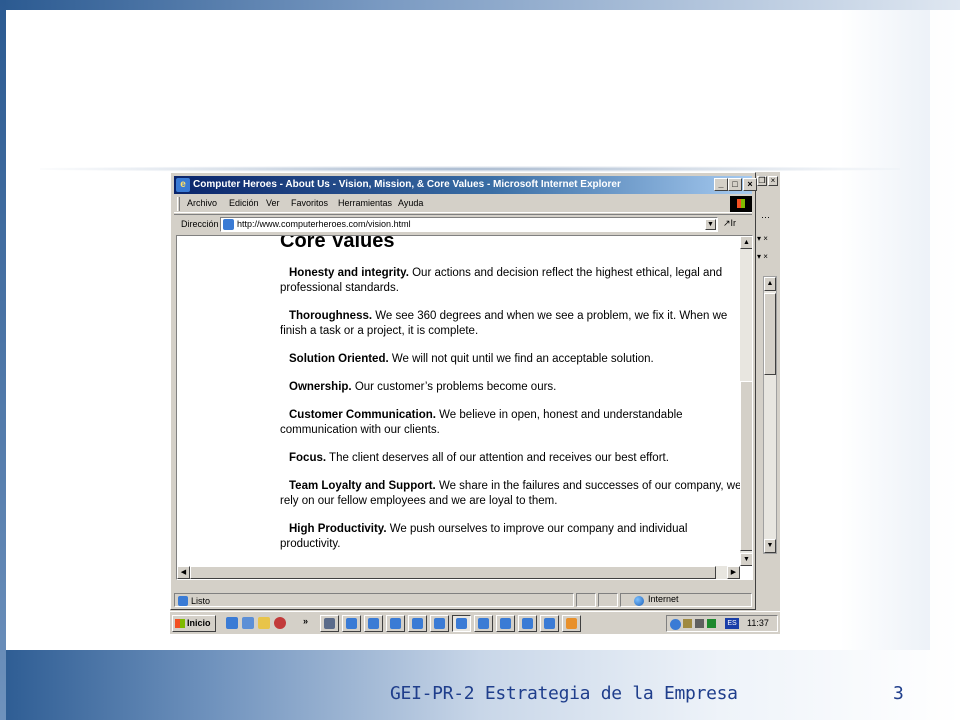 This screenshot has width=960, height=720. I want to click on minimize-button: _, so click(721, 184).